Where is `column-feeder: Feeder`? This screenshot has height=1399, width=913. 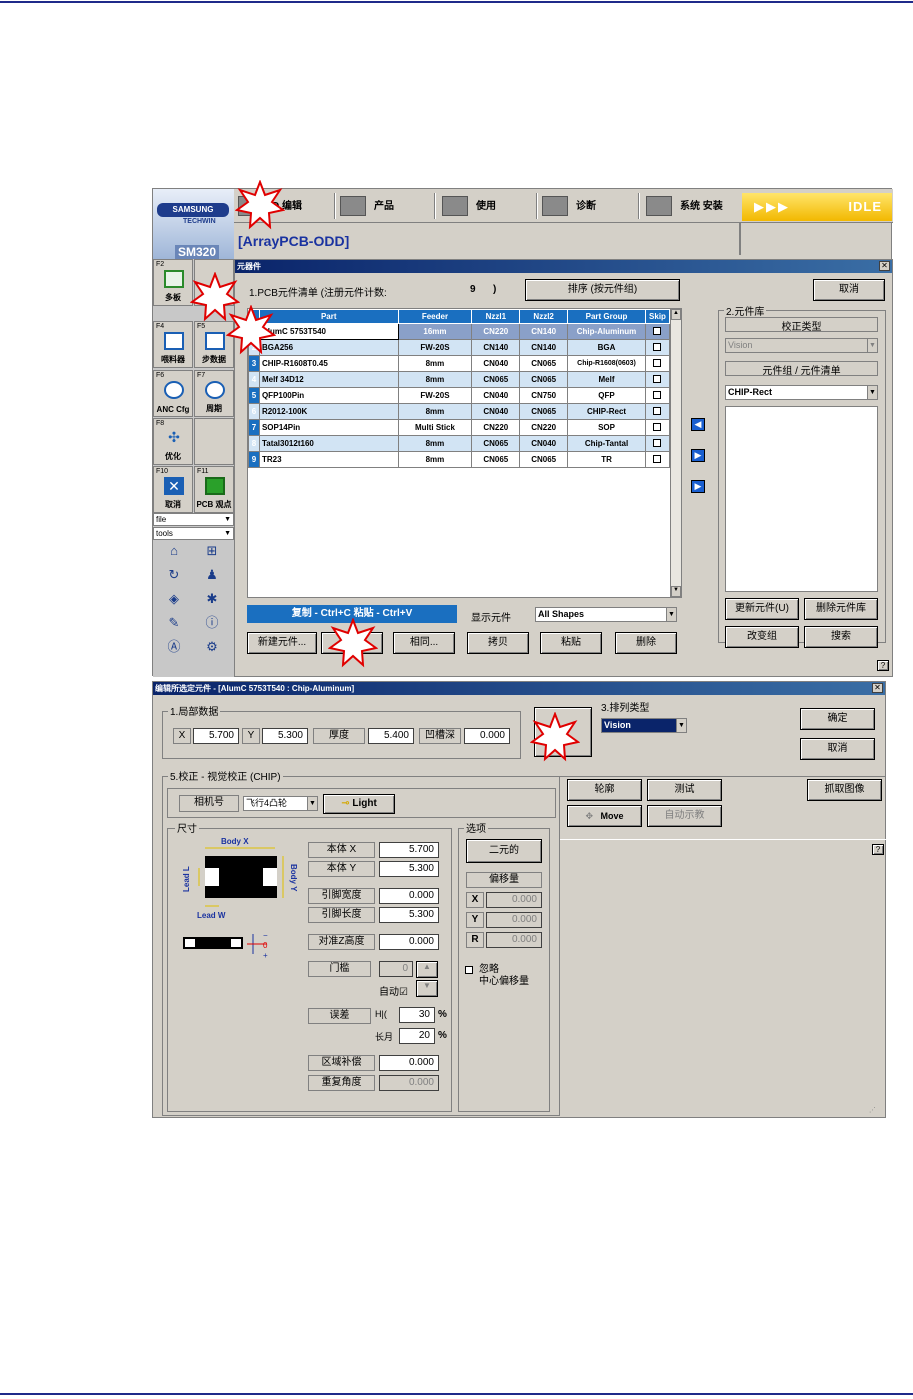
column-feeder: Feeder is located at coordinates (435, 316).